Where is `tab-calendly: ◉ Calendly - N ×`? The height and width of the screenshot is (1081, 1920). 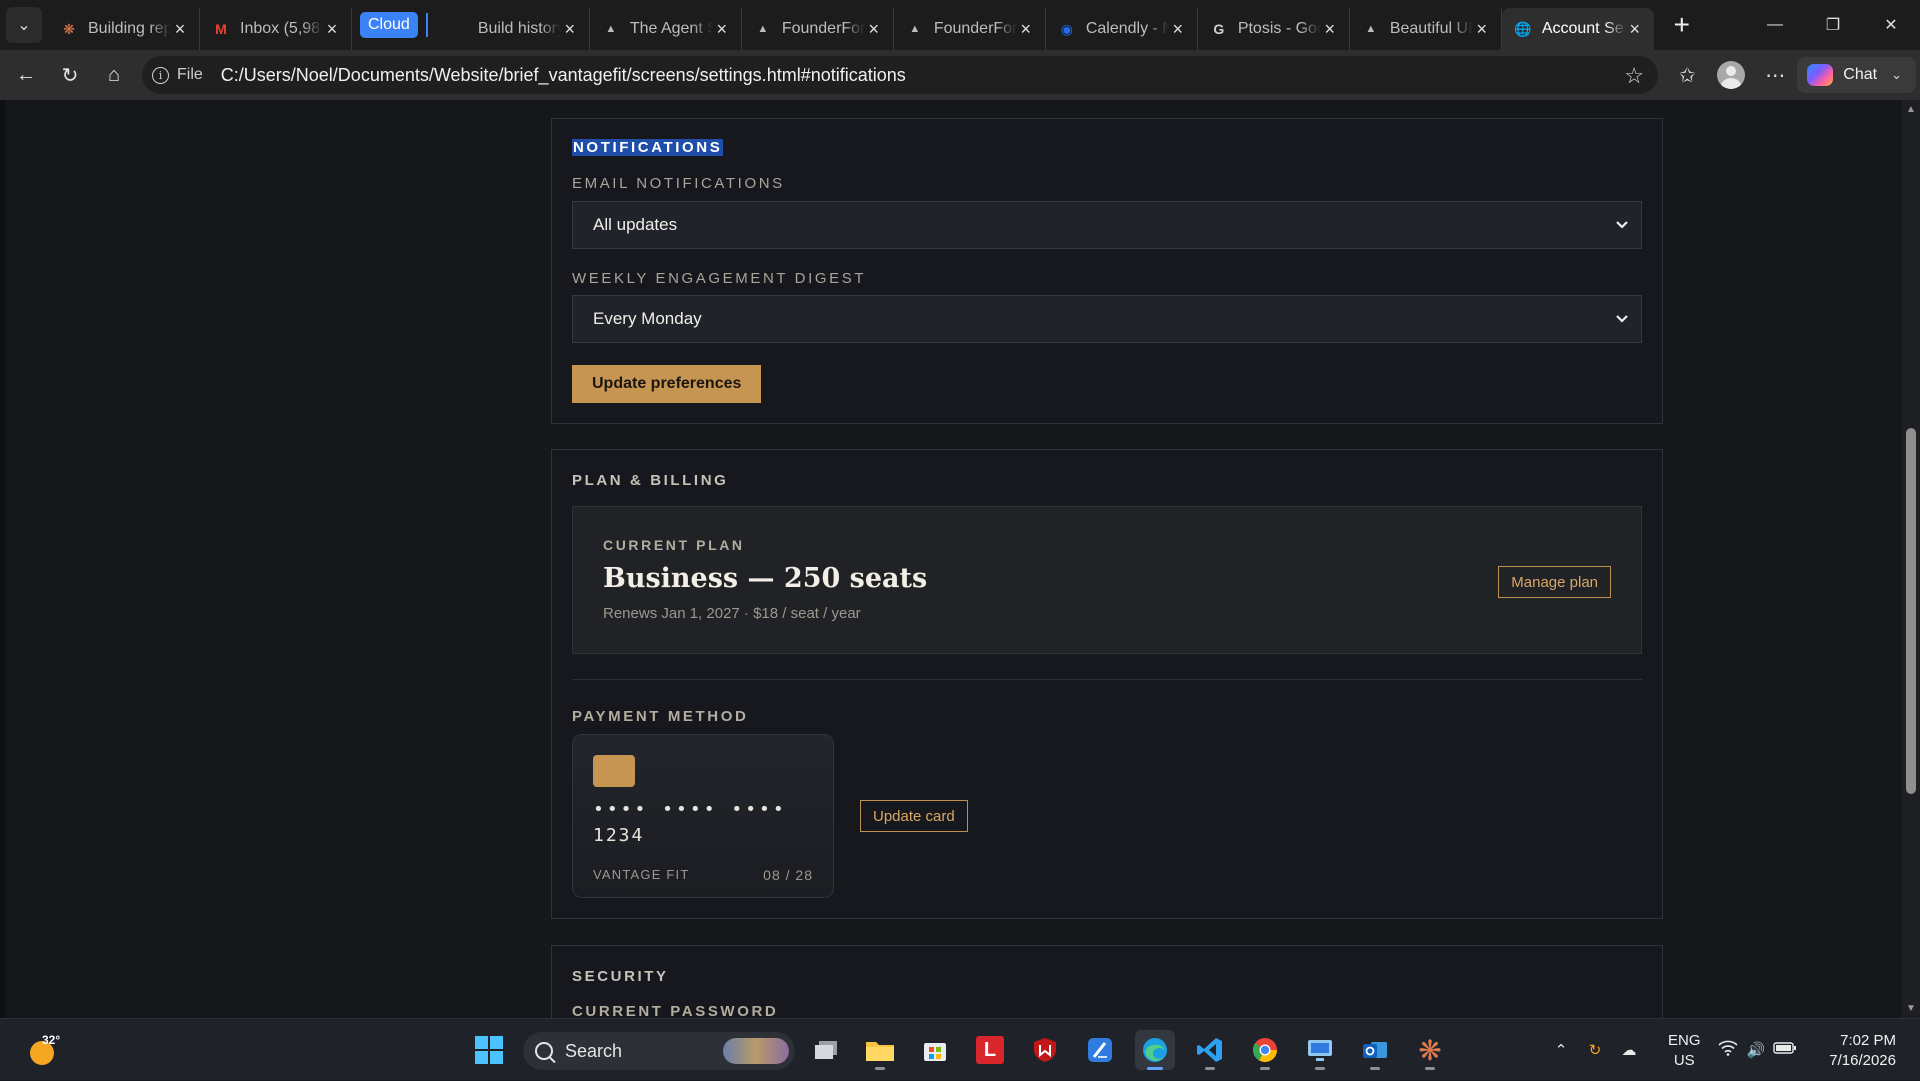 tab-calendly: ◉ Calendly - N × is located at coordinates (1122, 29).